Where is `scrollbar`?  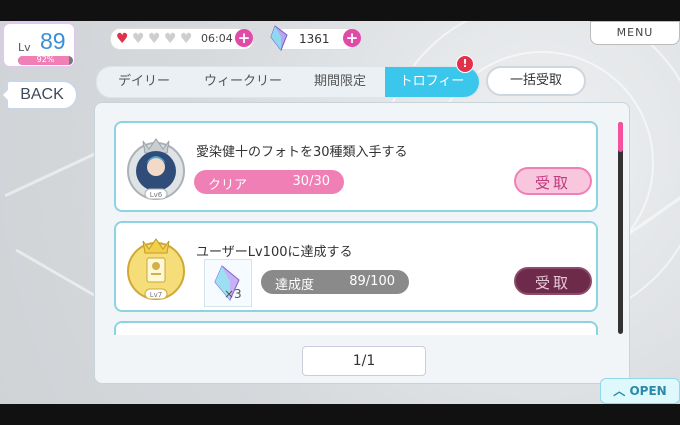
scrollbar is located at coordinates (620, 228).